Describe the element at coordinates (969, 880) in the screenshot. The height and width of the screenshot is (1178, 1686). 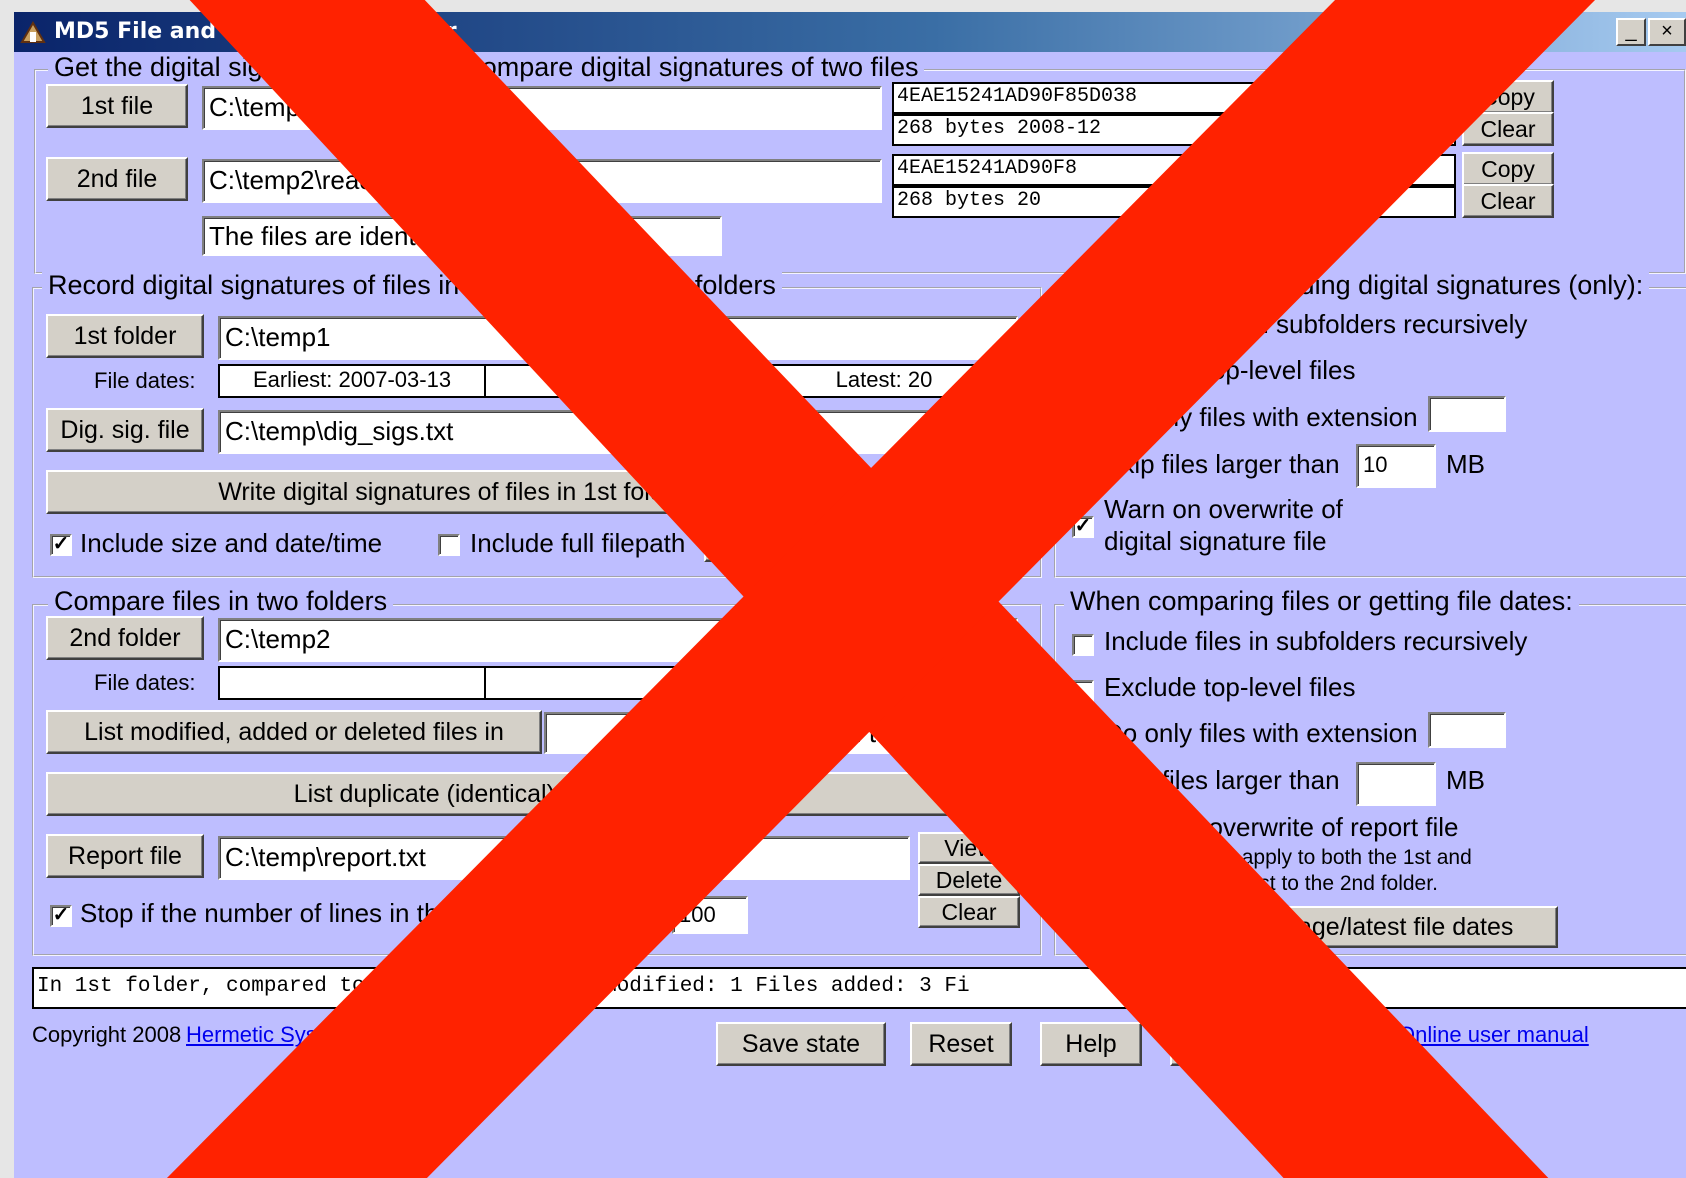
I see `delete-report-button: Delete` at that location.